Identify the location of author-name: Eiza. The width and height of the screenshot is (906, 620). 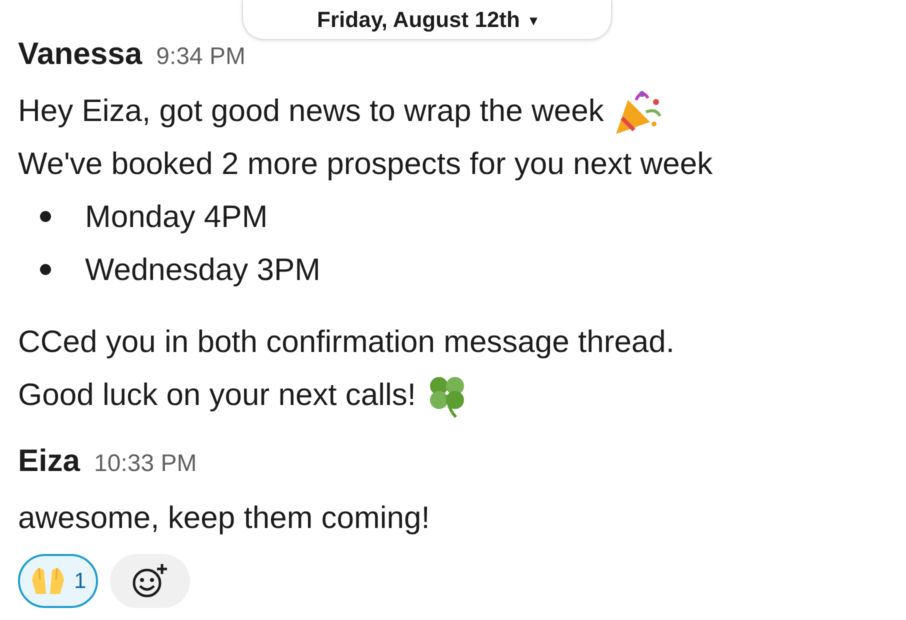
(49, 461).